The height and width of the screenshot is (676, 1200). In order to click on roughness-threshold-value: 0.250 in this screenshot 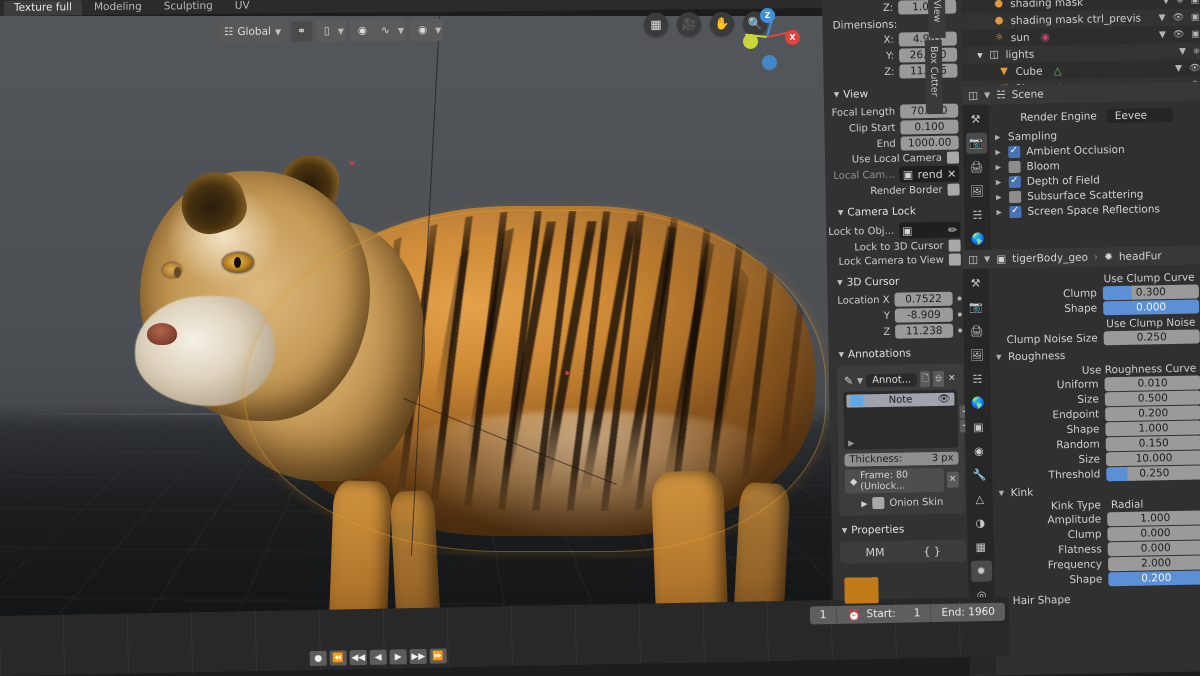, I will do `click(1153, 473)`.